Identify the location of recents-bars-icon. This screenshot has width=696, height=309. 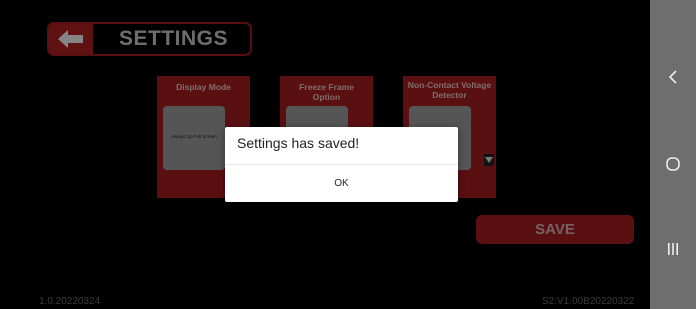
(673, 249).